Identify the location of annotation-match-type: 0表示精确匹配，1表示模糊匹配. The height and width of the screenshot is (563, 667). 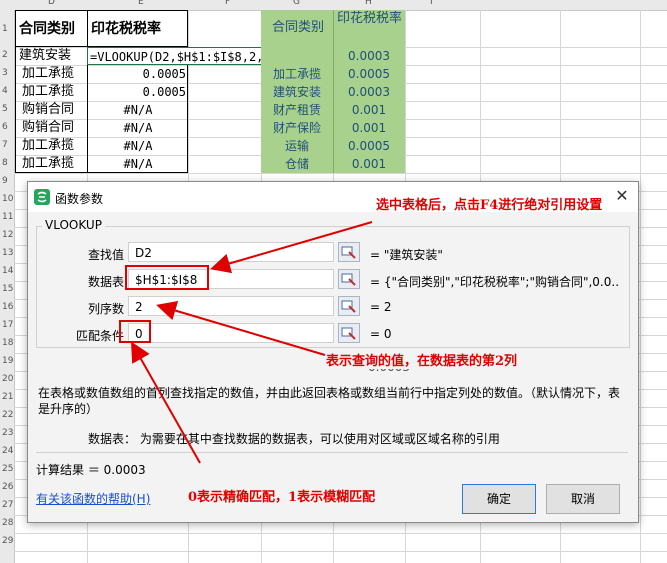
(282, 497).